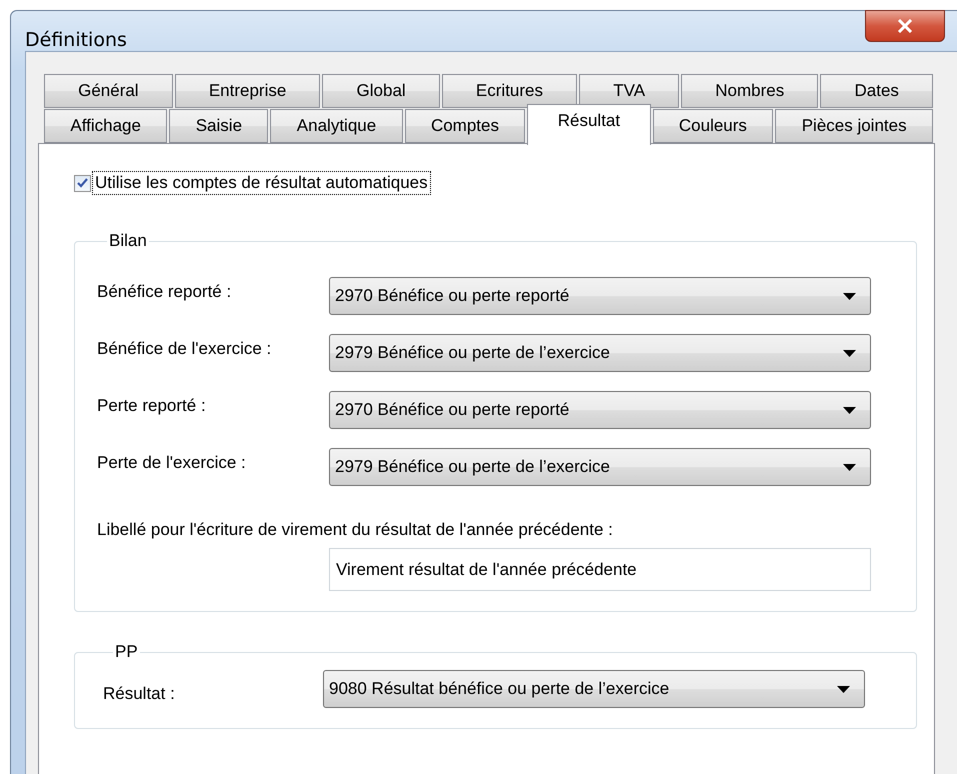 Image resolution: width=957 pixels, height=774 pixels. What do you see at coordinates (877, 91) in the screenshot?
I see `tab: Dates` at bounding box center [877, 91].